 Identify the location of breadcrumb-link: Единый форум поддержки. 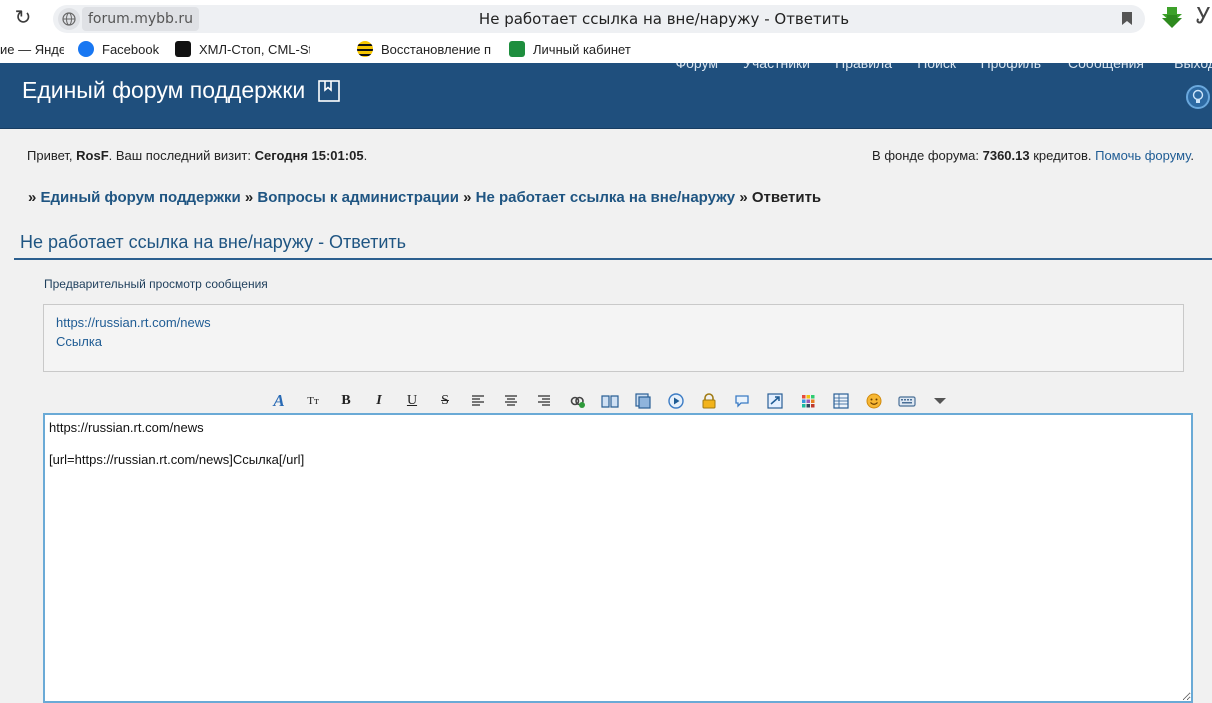
(141, 197).